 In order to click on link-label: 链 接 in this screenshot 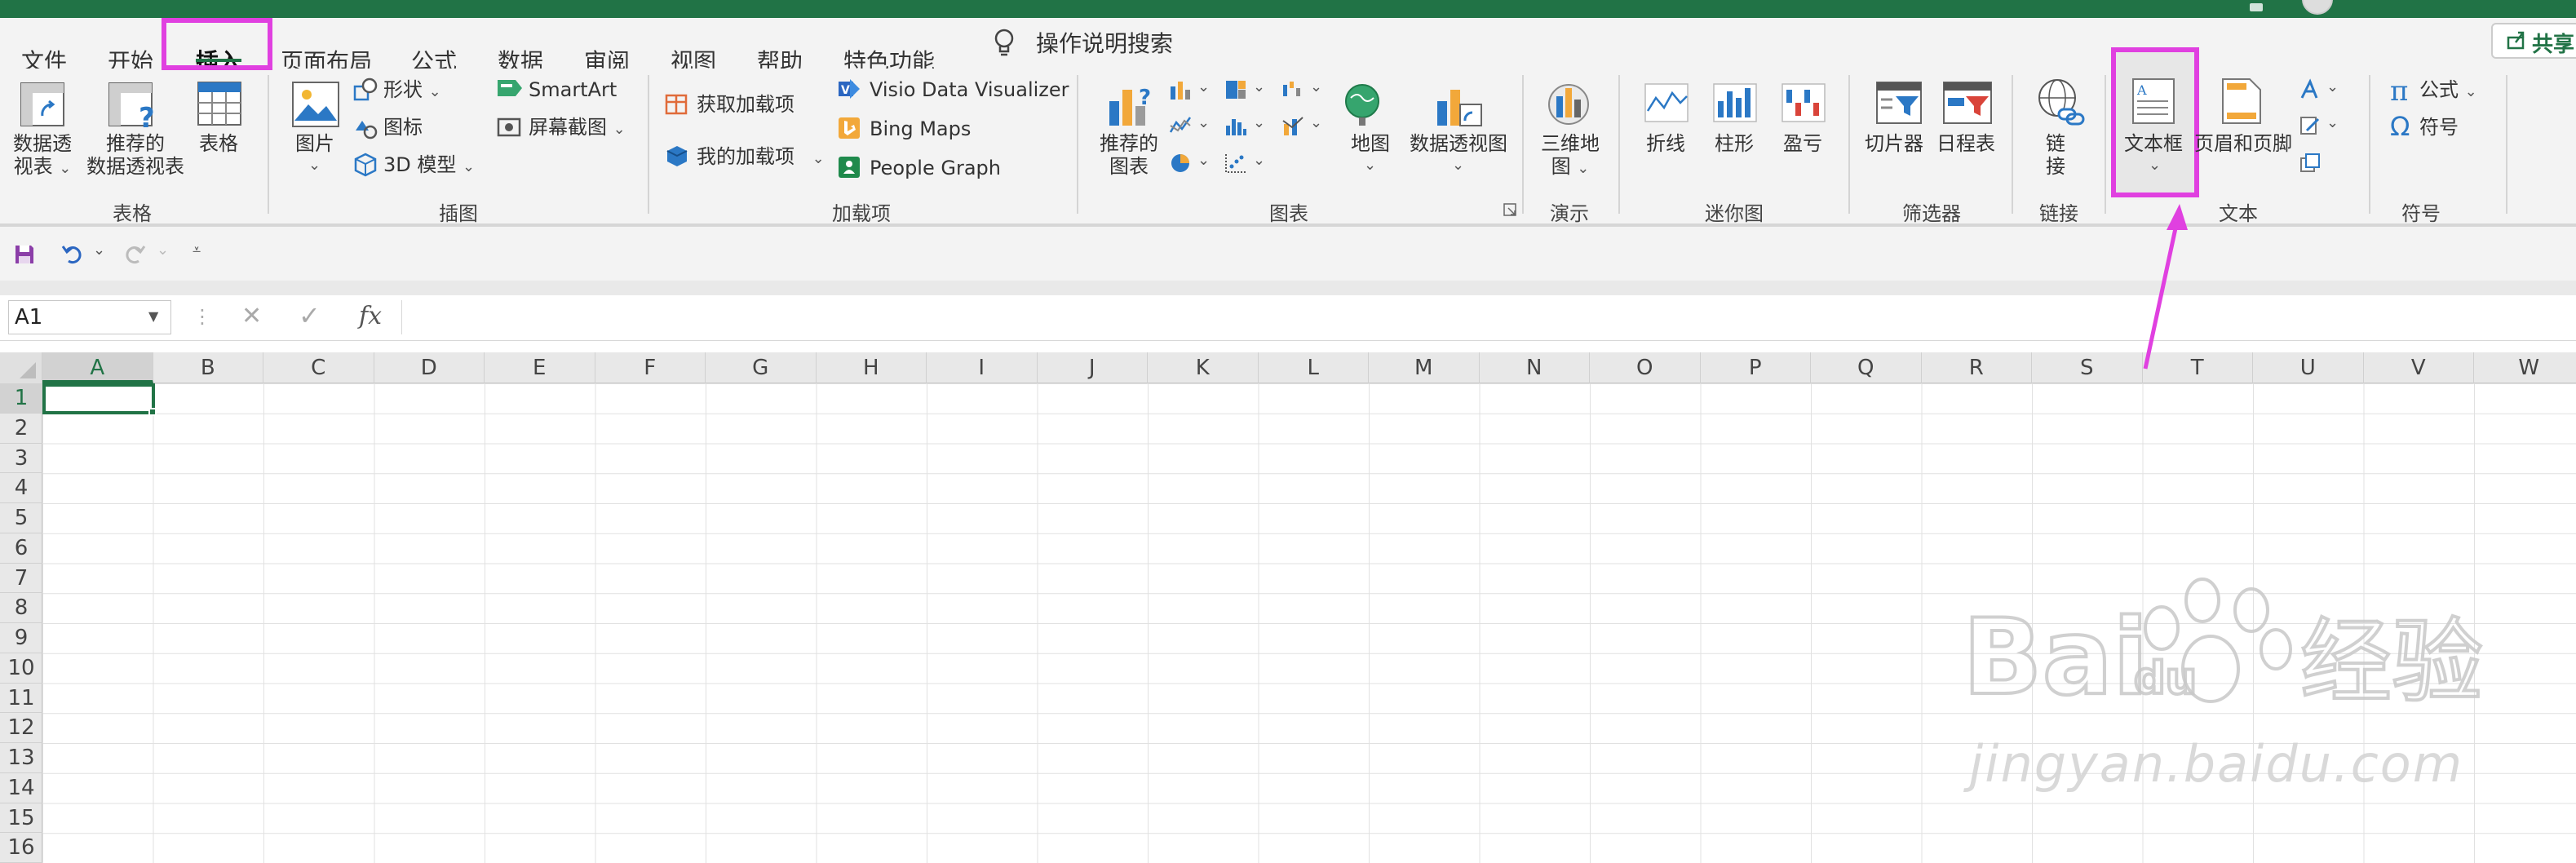, I will do `click(2055, 155)`.